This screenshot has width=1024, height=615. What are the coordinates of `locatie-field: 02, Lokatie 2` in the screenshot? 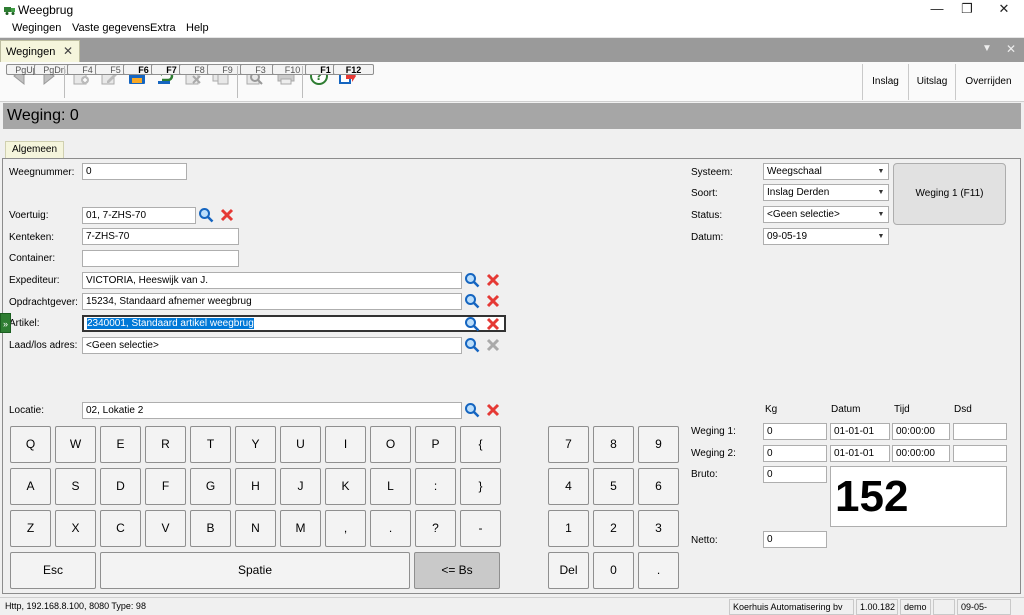 It's located at (272, 410).